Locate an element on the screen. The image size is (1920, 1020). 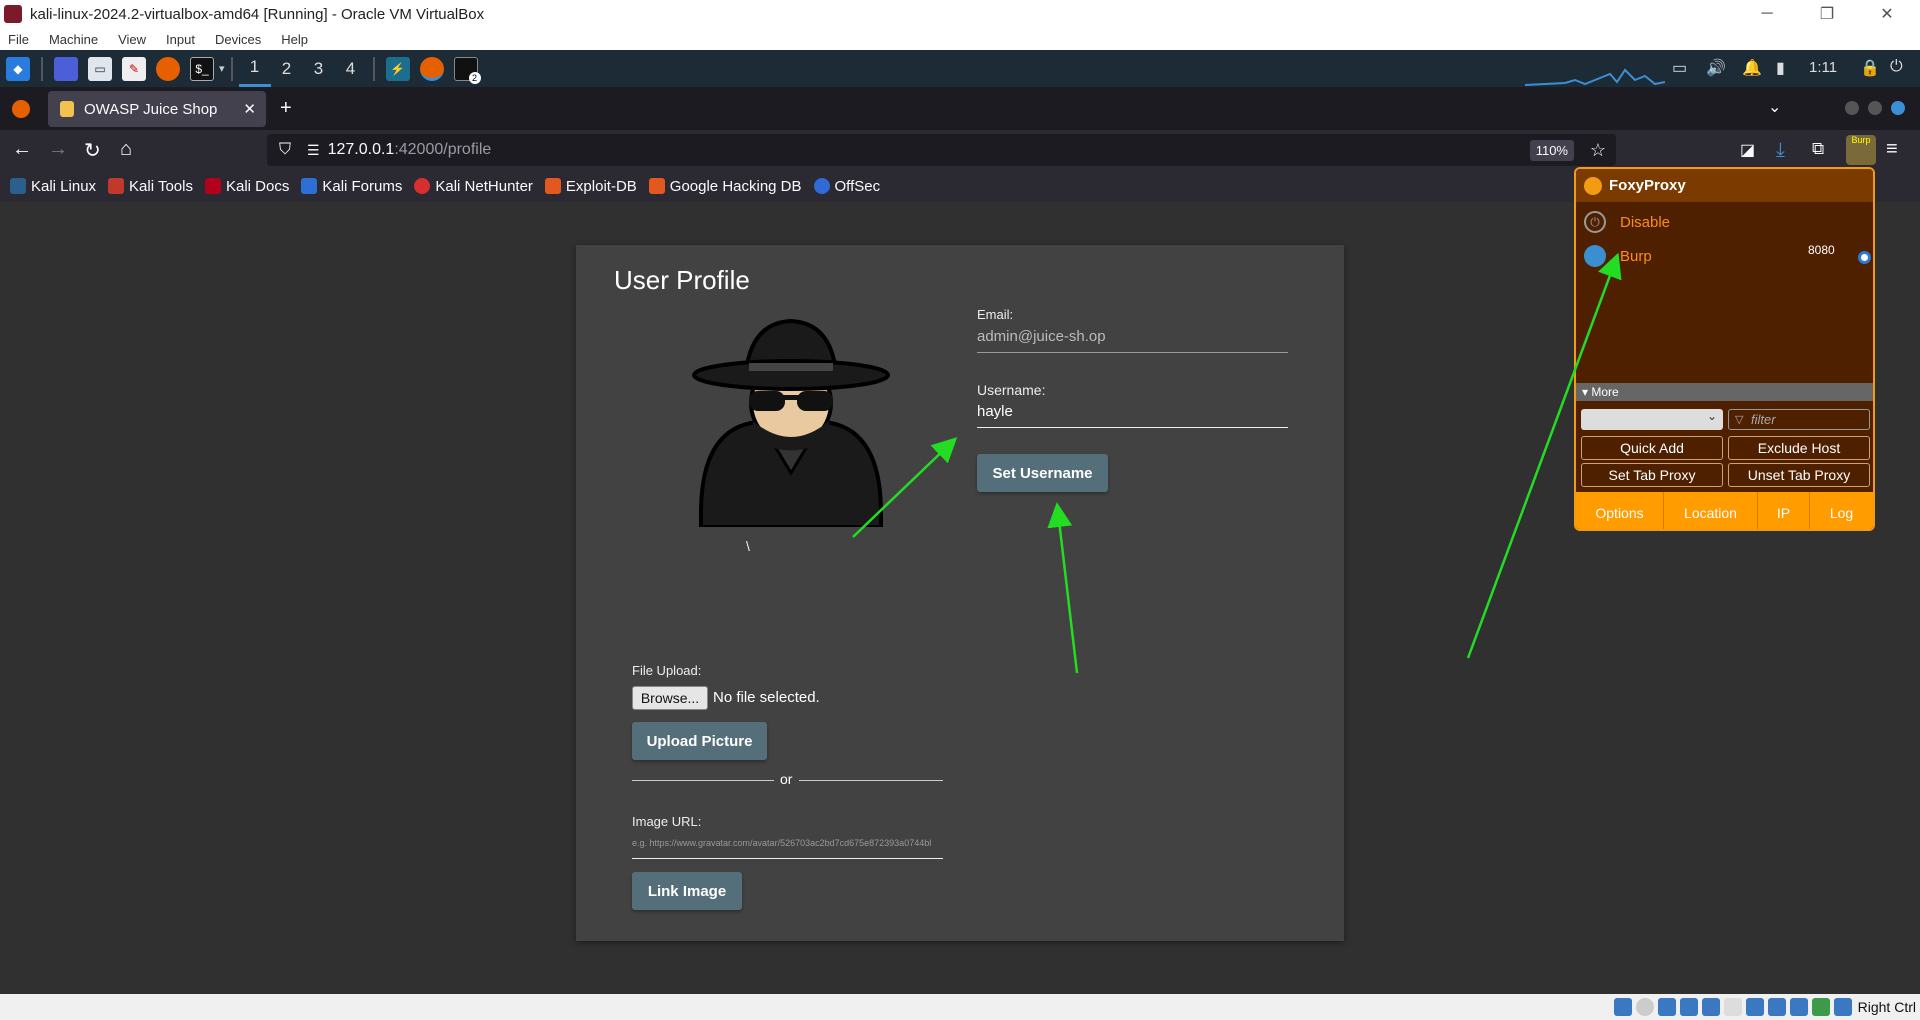
firefox-minimize-button is located at coordinates (1852, 108).